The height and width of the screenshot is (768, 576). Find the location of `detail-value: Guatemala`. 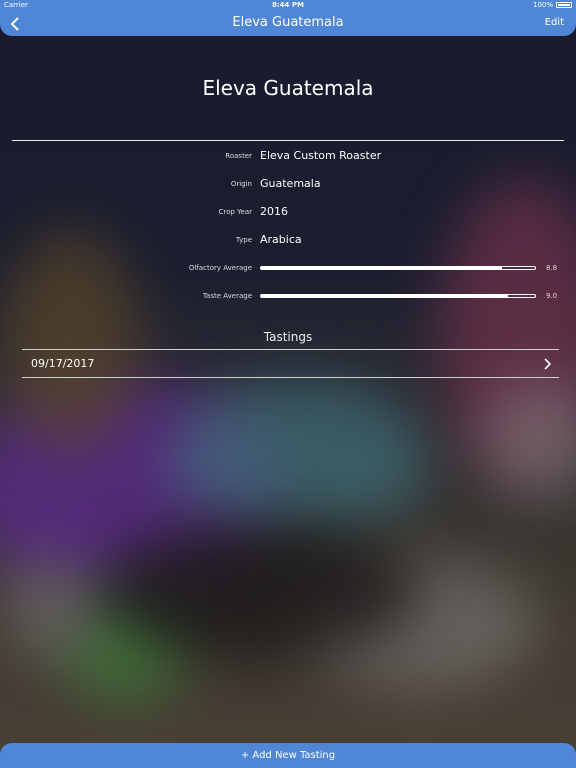

detail-value: Guatemala is located at coordinates (290, 183).